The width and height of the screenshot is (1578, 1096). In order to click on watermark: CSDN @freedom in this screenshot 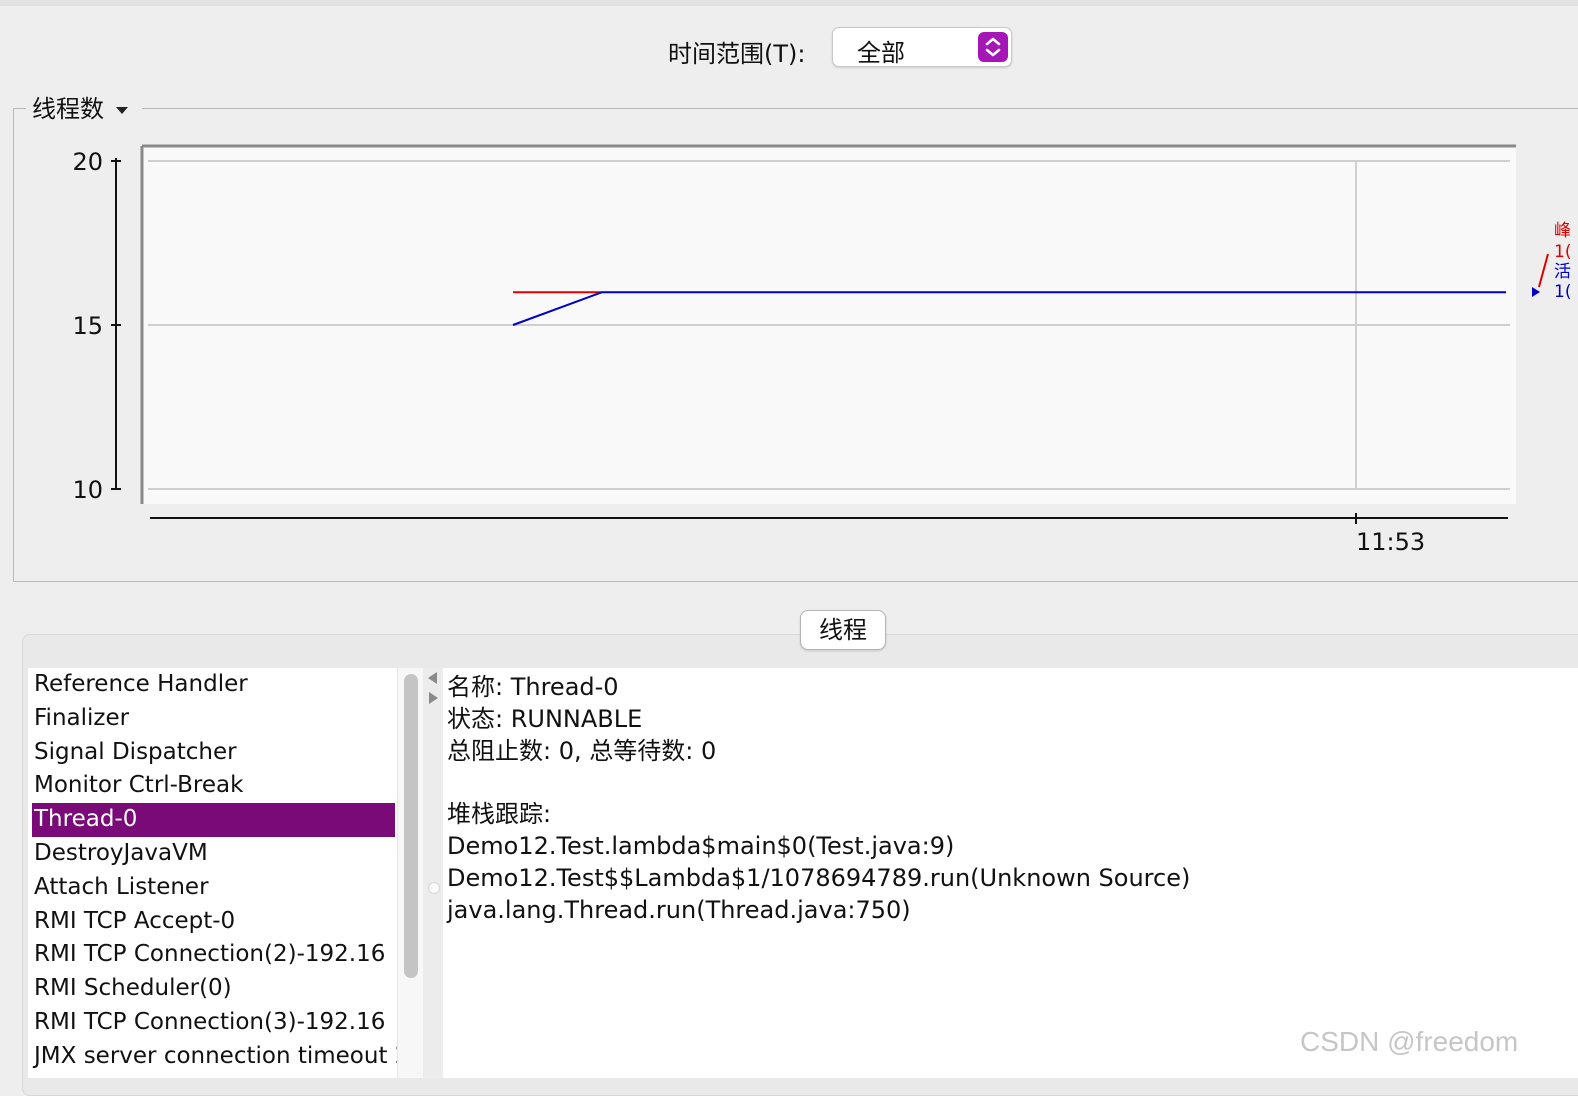, I will do `click(1409, 1041)`.